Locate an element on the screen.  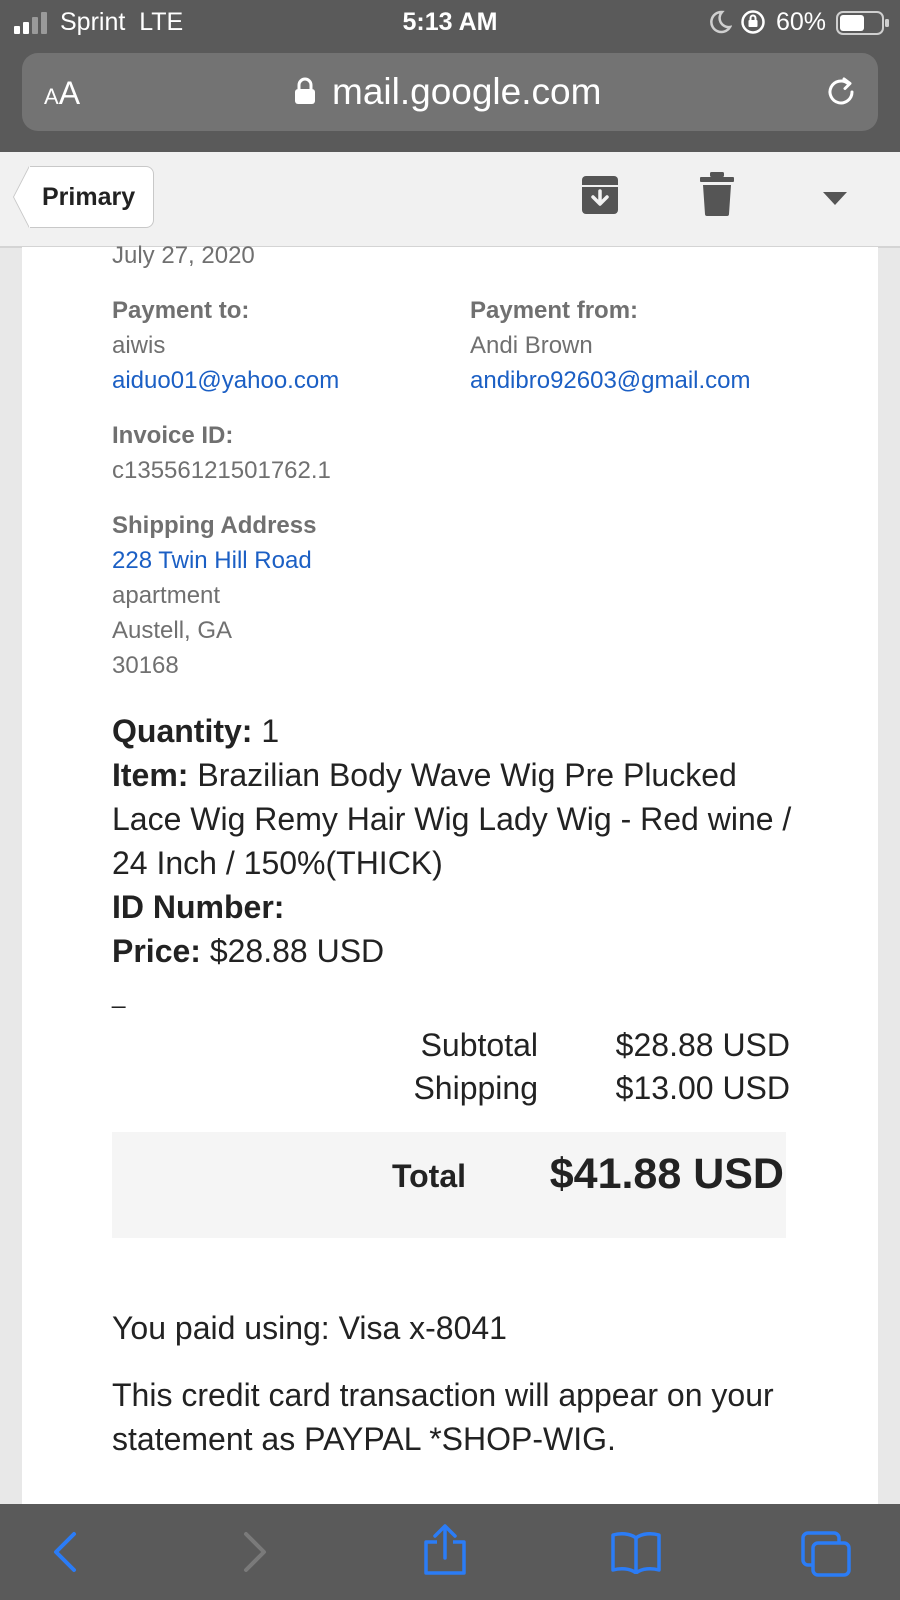
payer-name: Andi Brown is located at coordinates (531, 345).